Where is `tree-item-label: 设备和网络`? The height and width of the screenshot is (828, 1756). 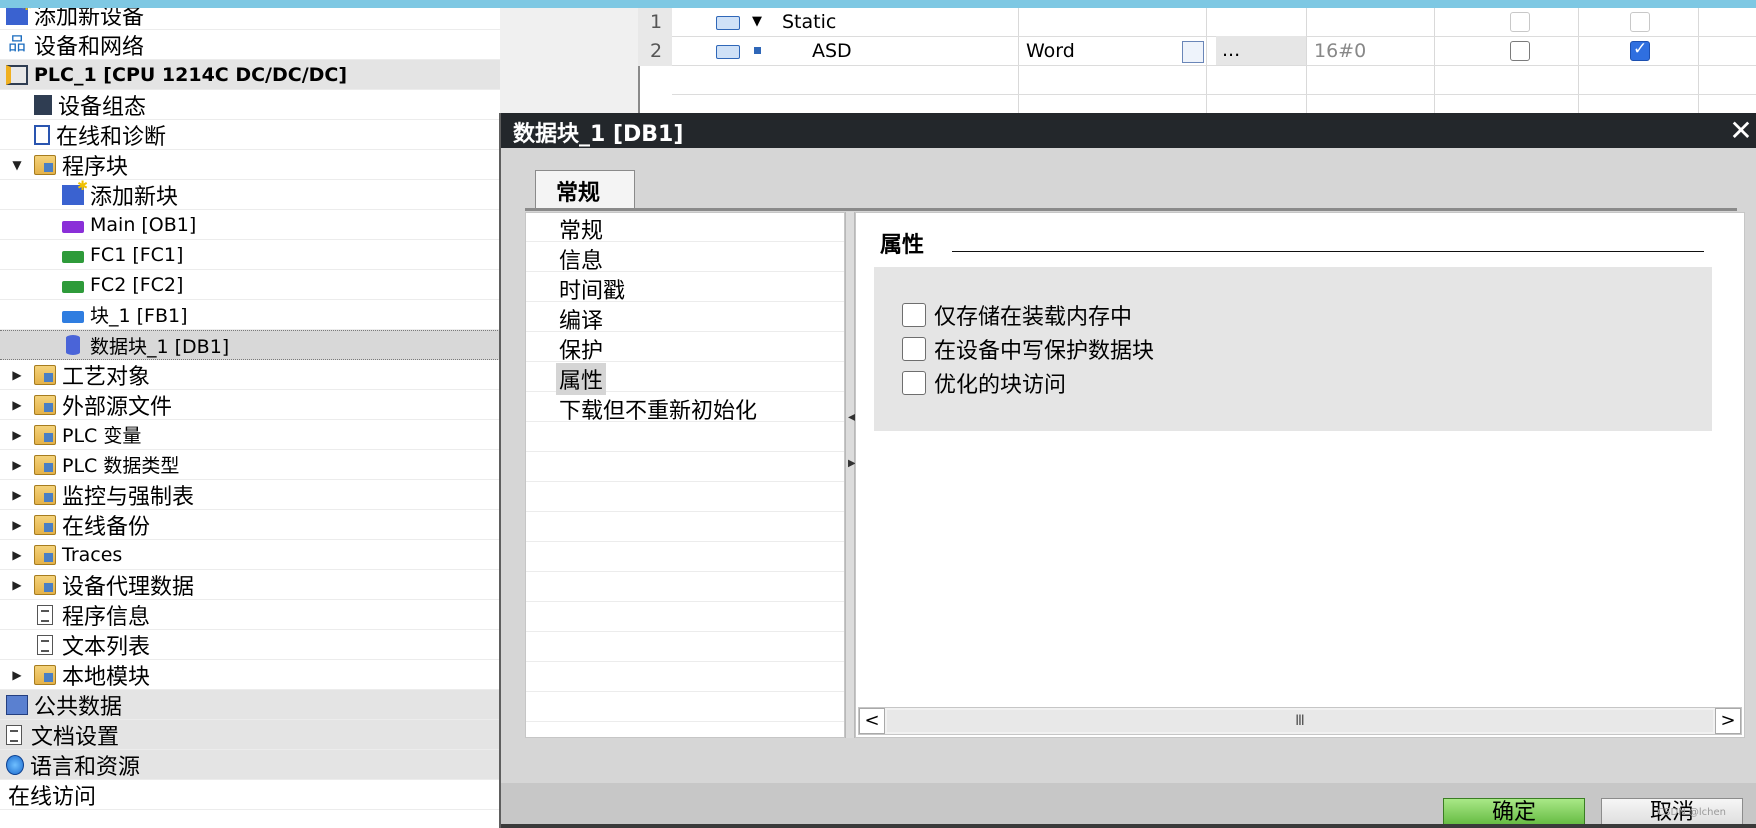
tree-item-label: 设备和网络 is located at coordinates (89, 47).